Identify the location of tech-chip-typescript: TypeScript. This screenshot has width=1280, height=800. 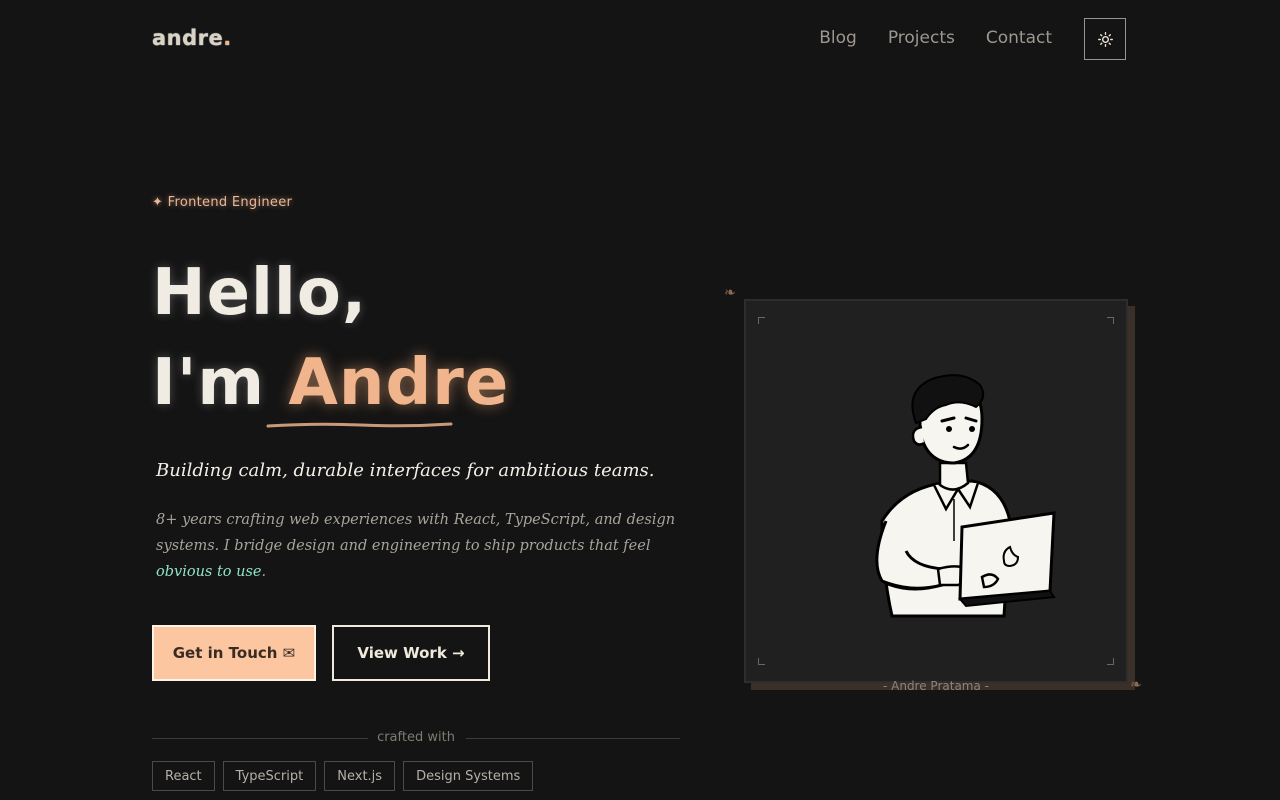
(269, 776).